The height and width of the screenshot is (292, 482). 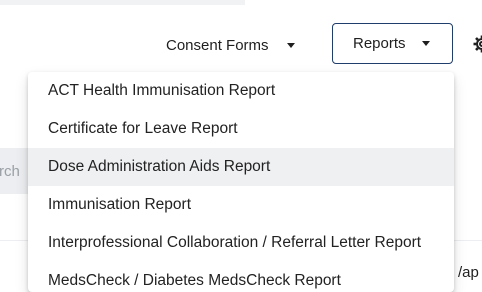 I want to click on consent-forms-button: Consent Forms, so click(x=230, y=45).